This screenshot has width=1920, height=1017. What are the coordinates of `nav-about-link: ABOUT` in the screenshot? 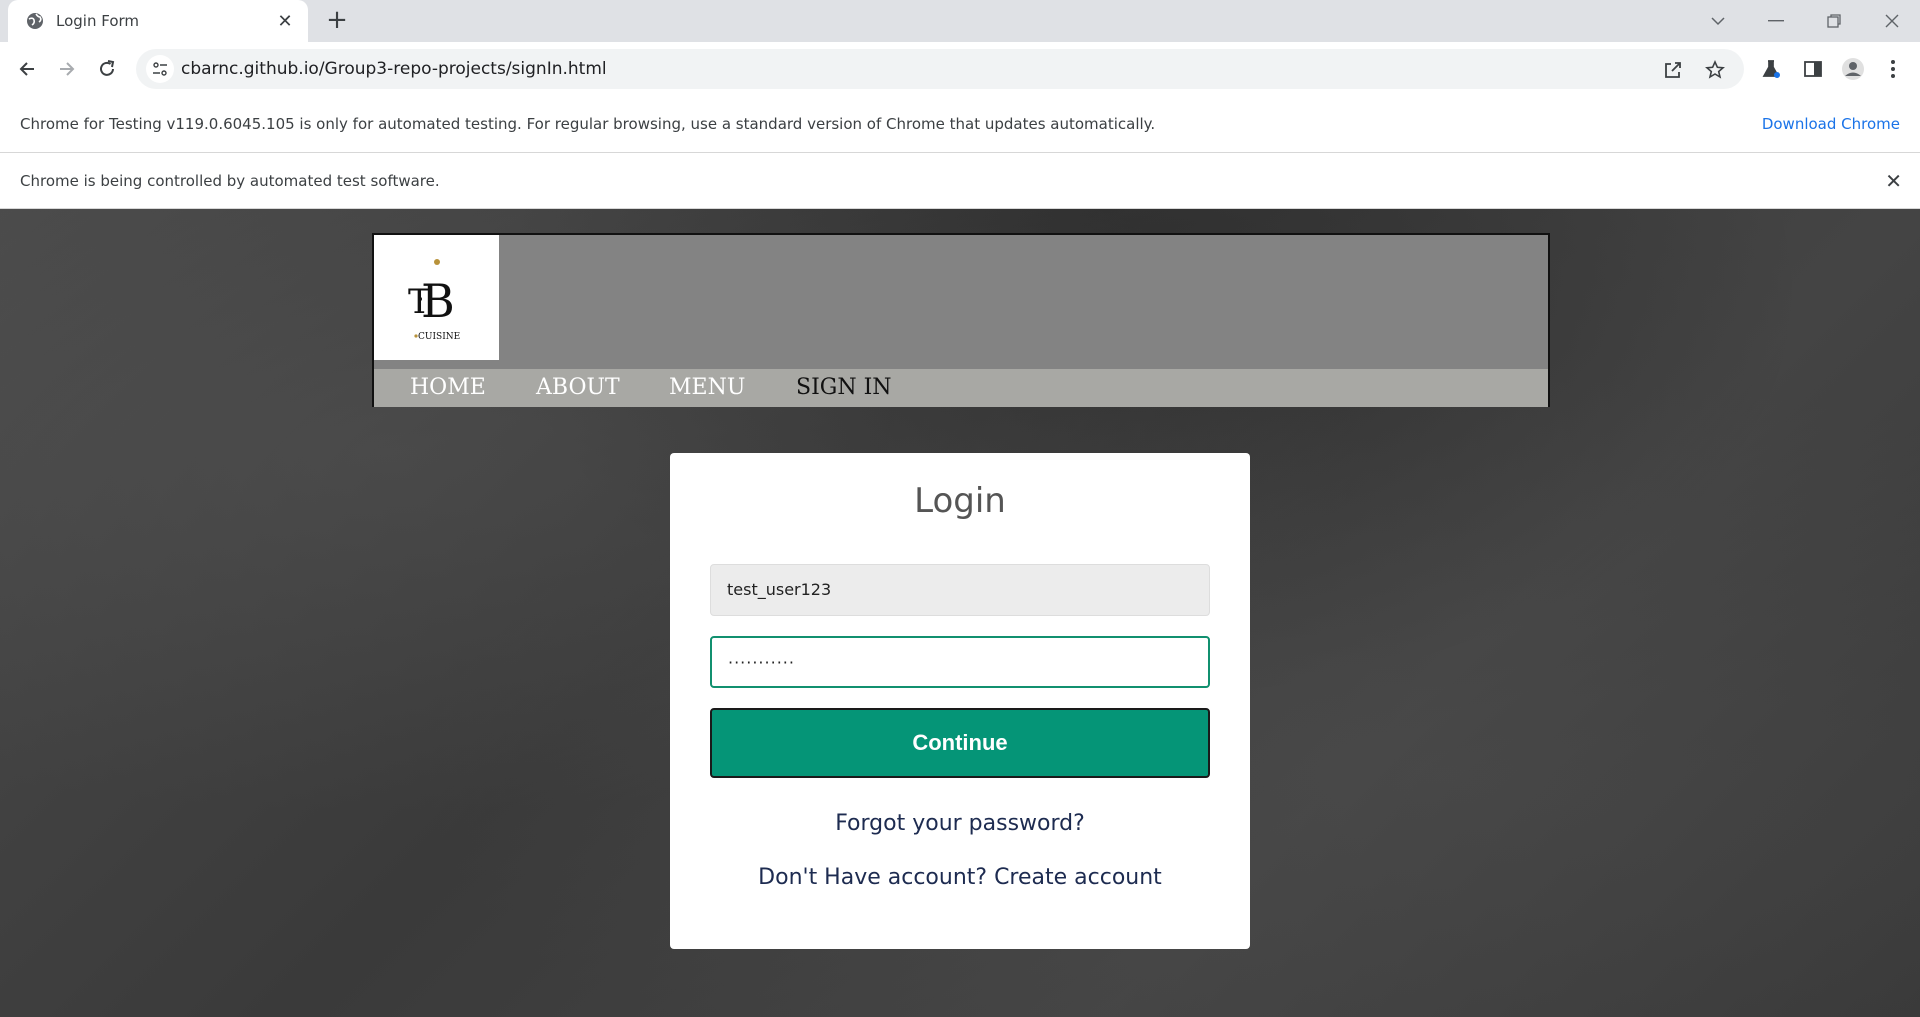 It's located at (578, 388).